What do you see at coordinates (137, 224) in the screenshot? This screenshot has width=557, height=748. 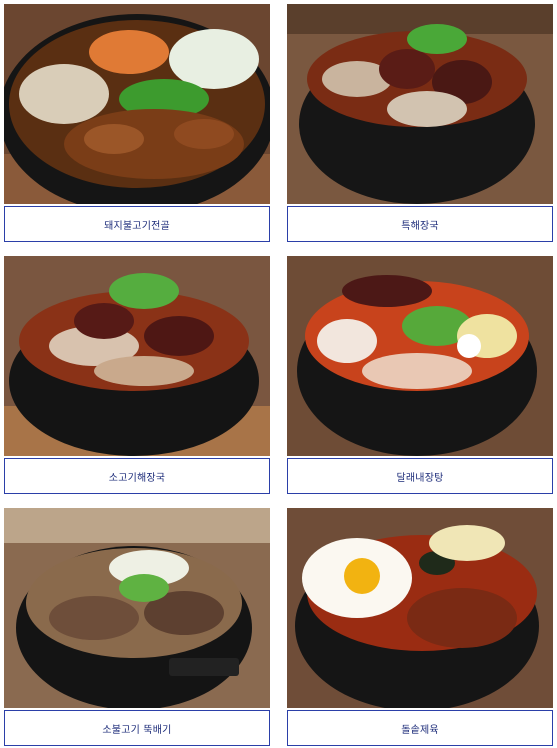 I see `menu-item-label: 돼지불고기전골` at bounding box center [137, 224].